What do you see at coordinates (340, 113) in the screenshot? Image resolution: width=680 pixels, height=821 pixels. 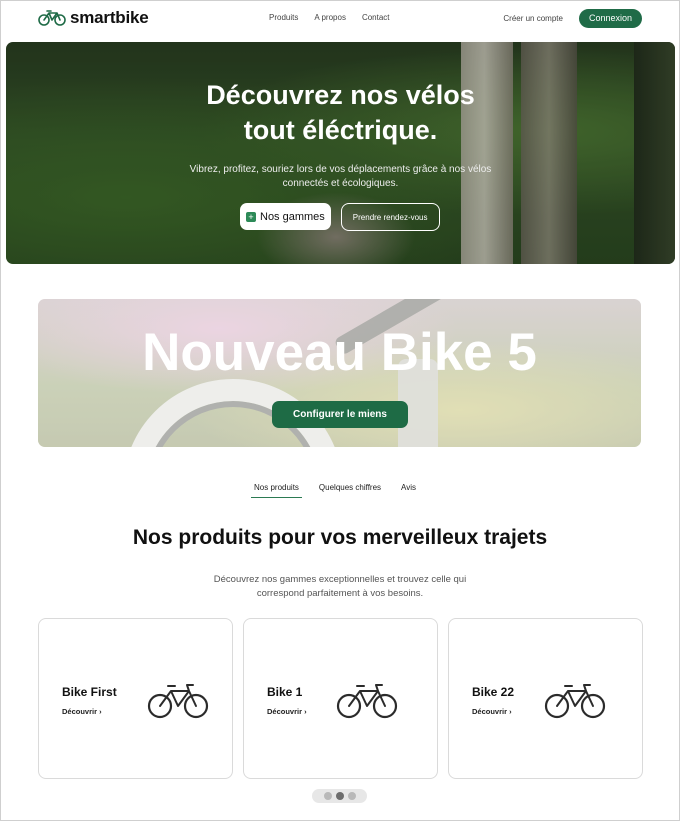 I see `hero-title: Découvrez nos vélos tout éléctrique.` at bounding box center [340, 113].